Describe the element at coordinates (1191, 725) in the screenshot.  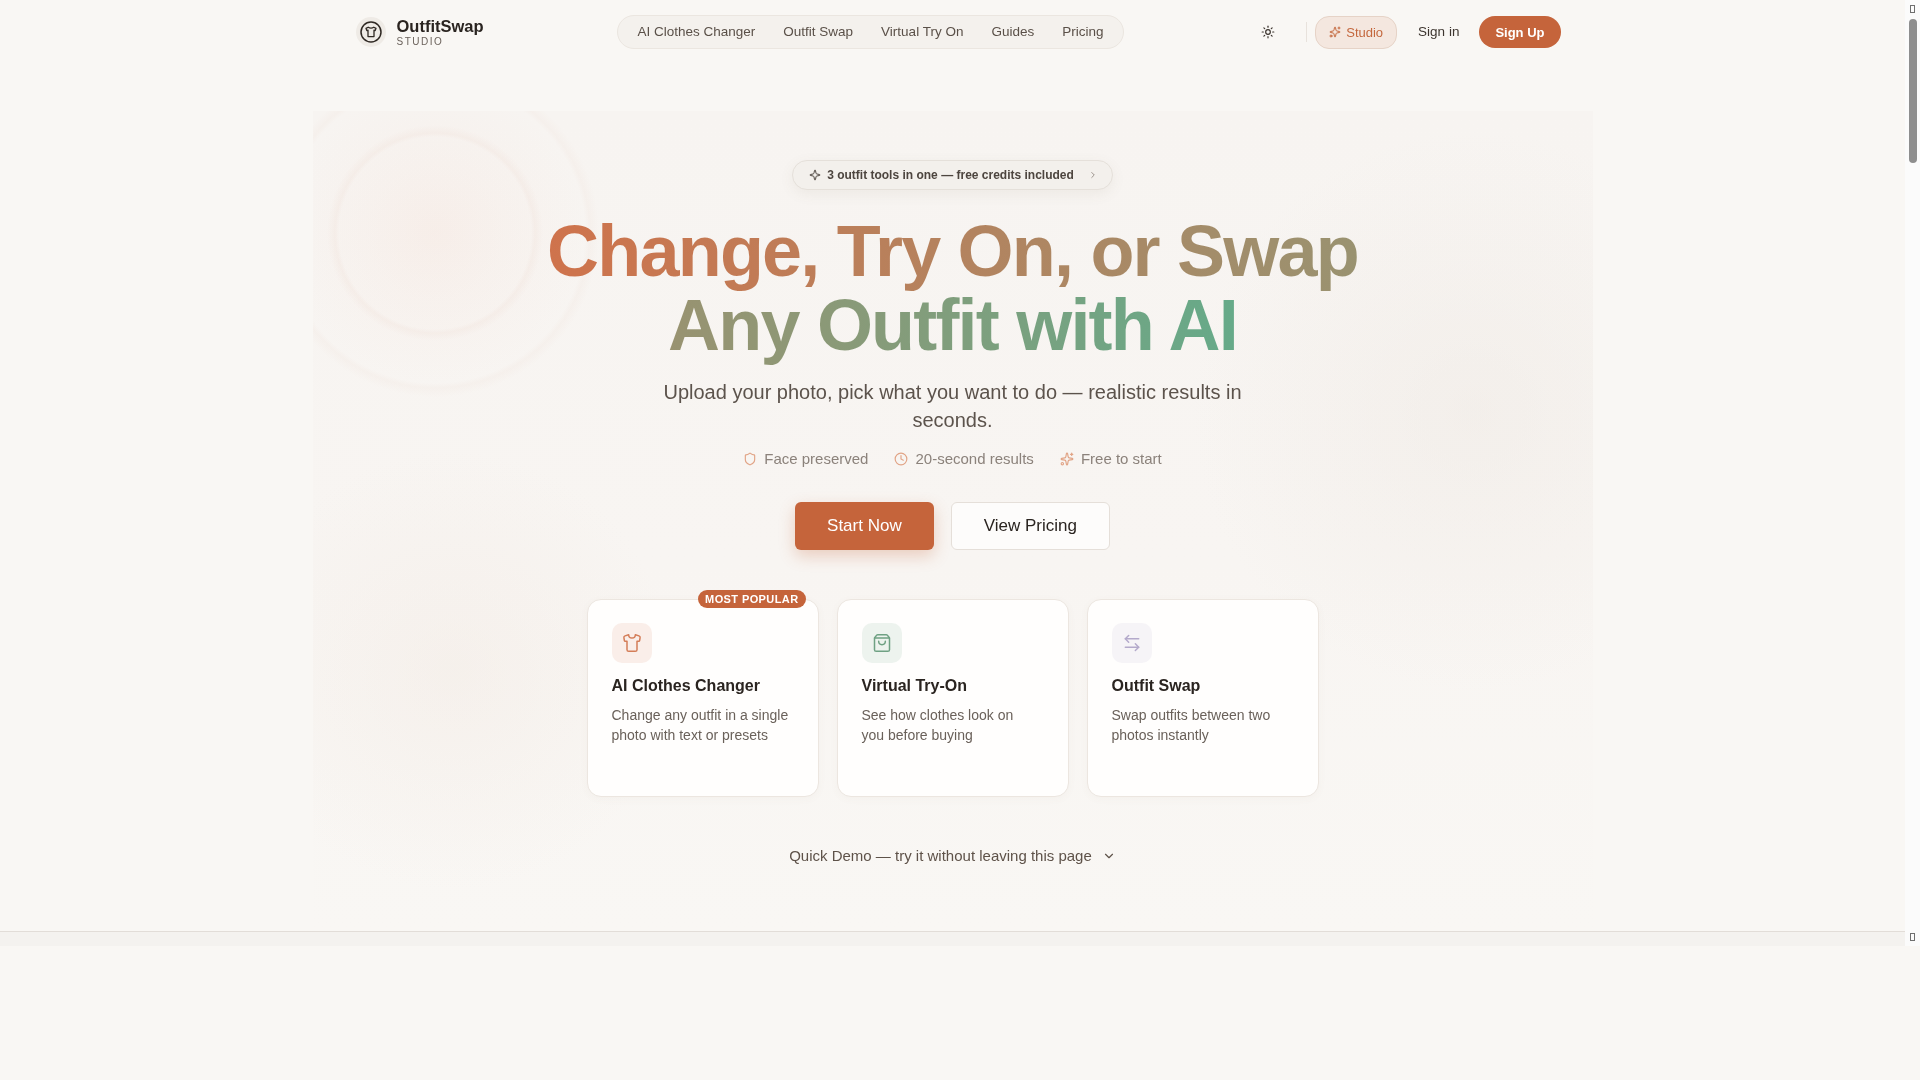
I see `card-description: Swap outfits between two photos instantly` at that location.